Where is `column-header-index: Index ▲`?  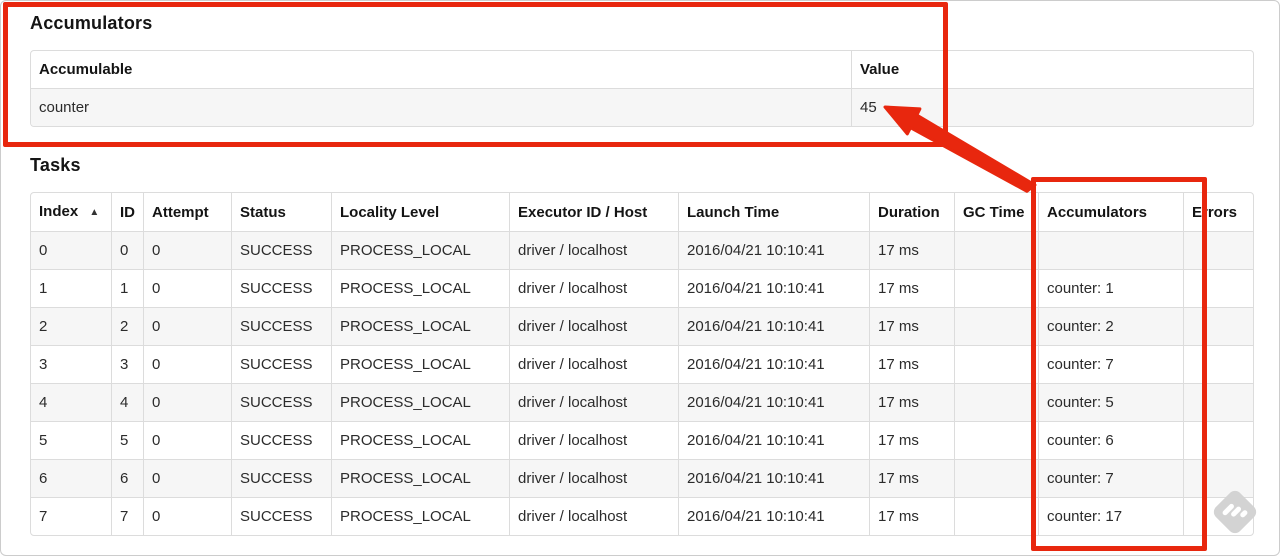
column-header-index: Index ▲ is located at coordinates (71, 212).